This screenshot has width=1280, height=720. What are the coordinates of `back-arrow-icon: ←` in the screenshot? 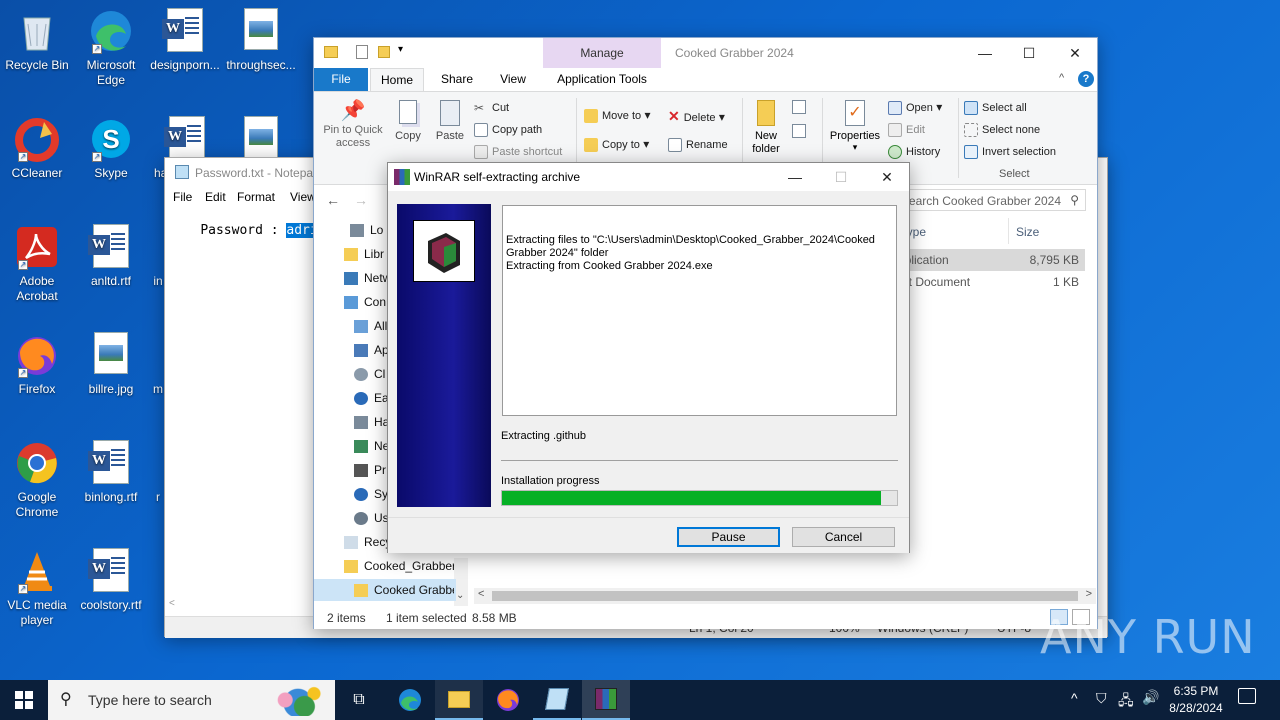 It's located at (333, 200).